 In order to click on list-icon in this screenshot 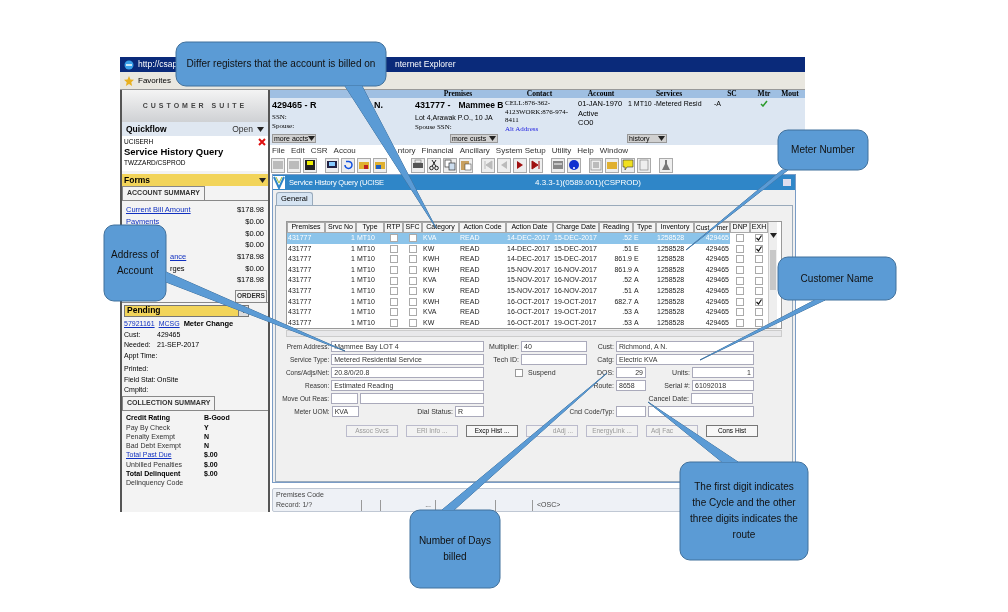, I will do `click(596, 165)`.